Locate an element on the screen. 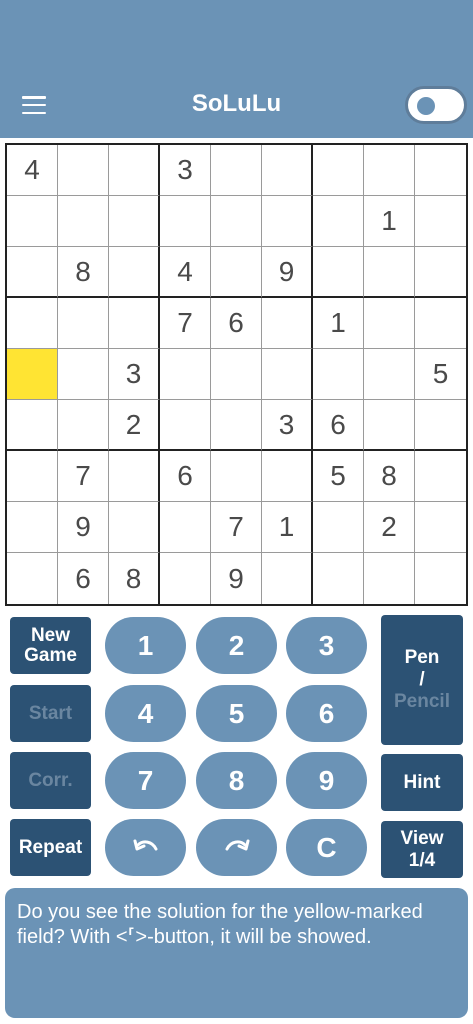  redo-button is located at coordinates (236, 847).